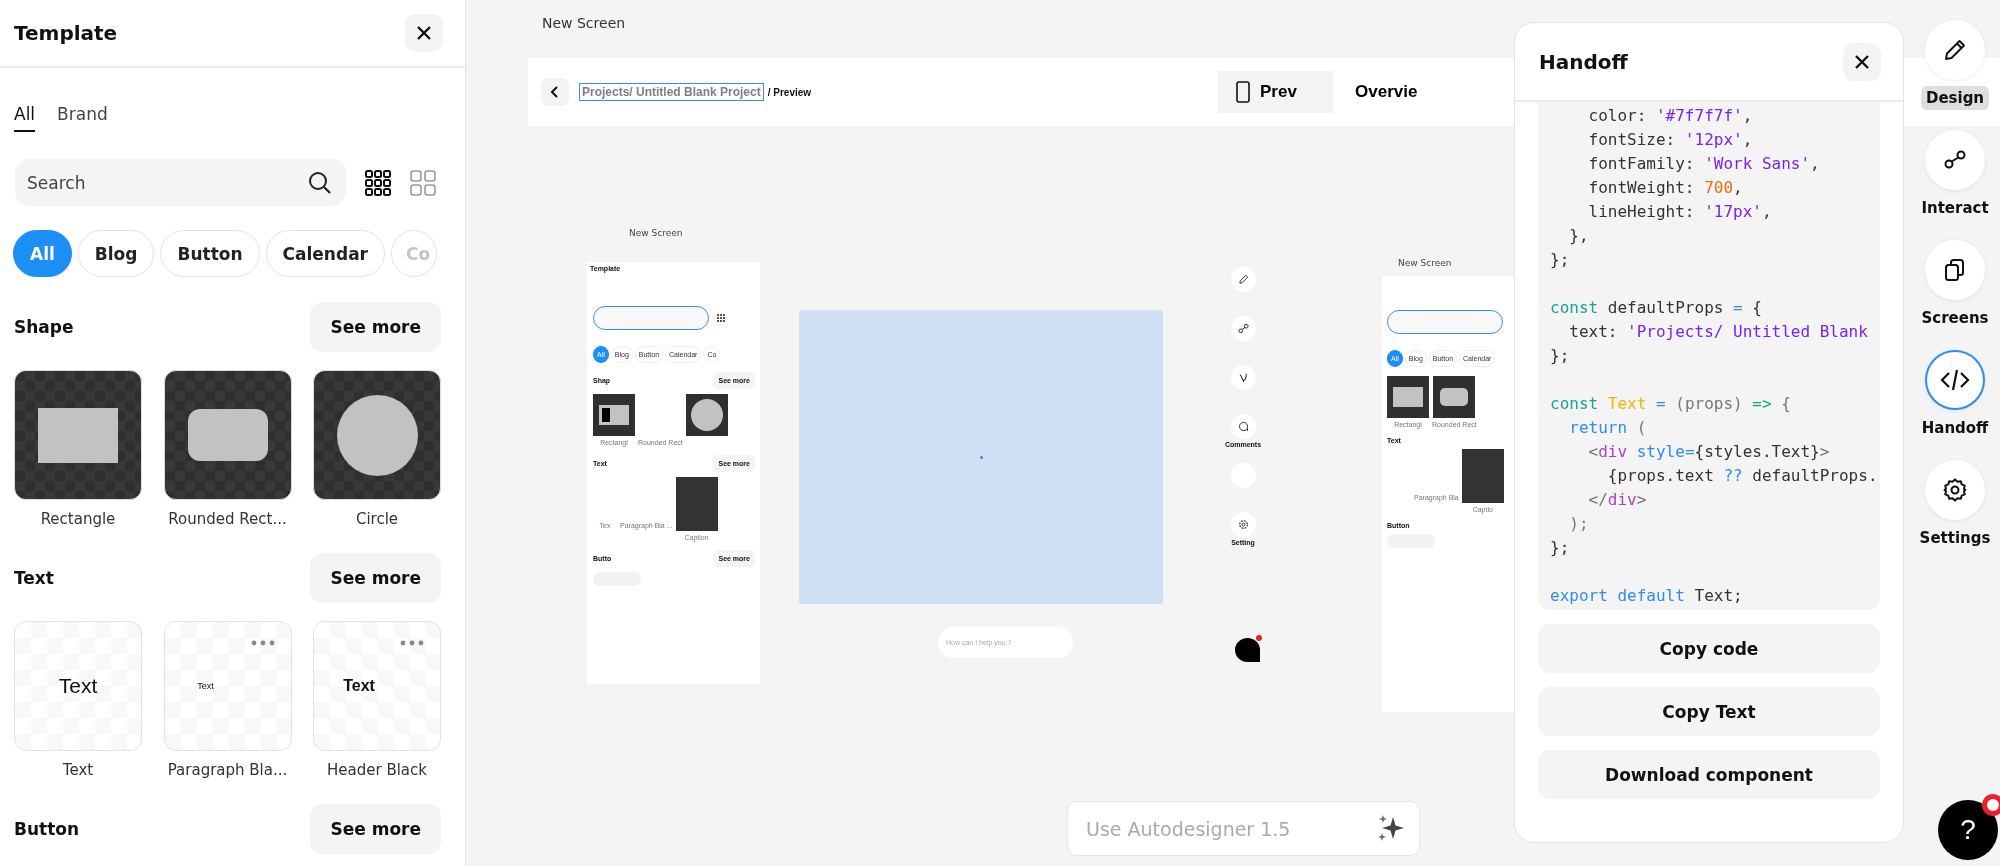  What do you see at coordinates (1578, 236) in the screenshot?
I see `code-line: },` at bounding box center [1578, 236].